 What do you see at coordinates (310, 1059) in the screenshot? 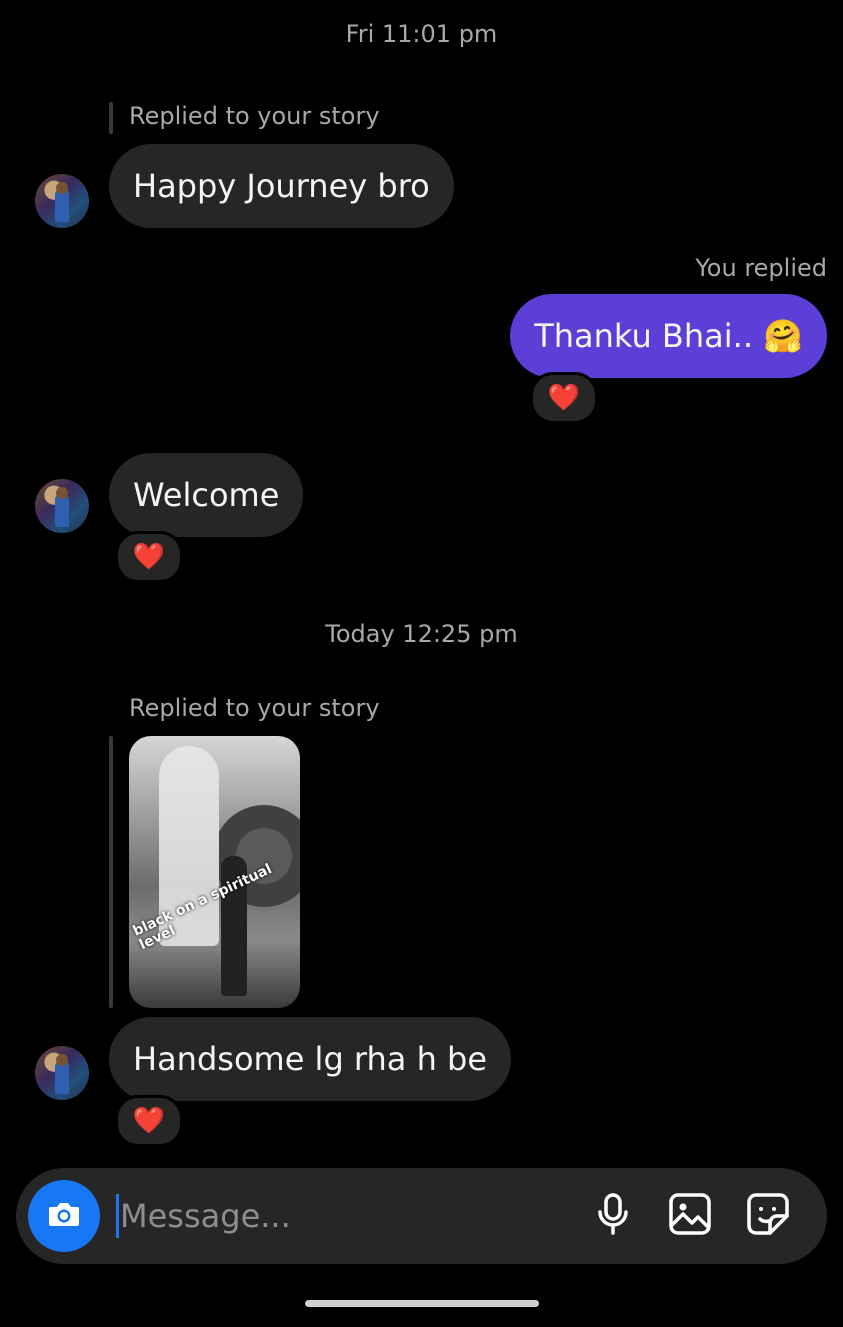
I see `message-bubble: Handsome lg rha h be` at bounding box center [310, 1059].